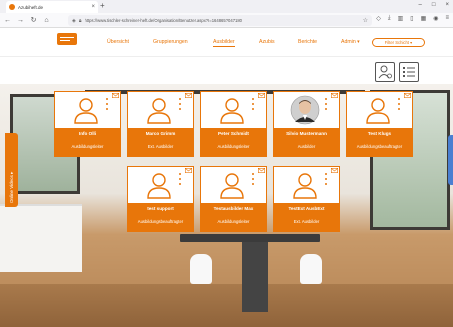  I want to click on trainer-card: Marco Grimm Ext. Ausbilder, so click(160, 124).